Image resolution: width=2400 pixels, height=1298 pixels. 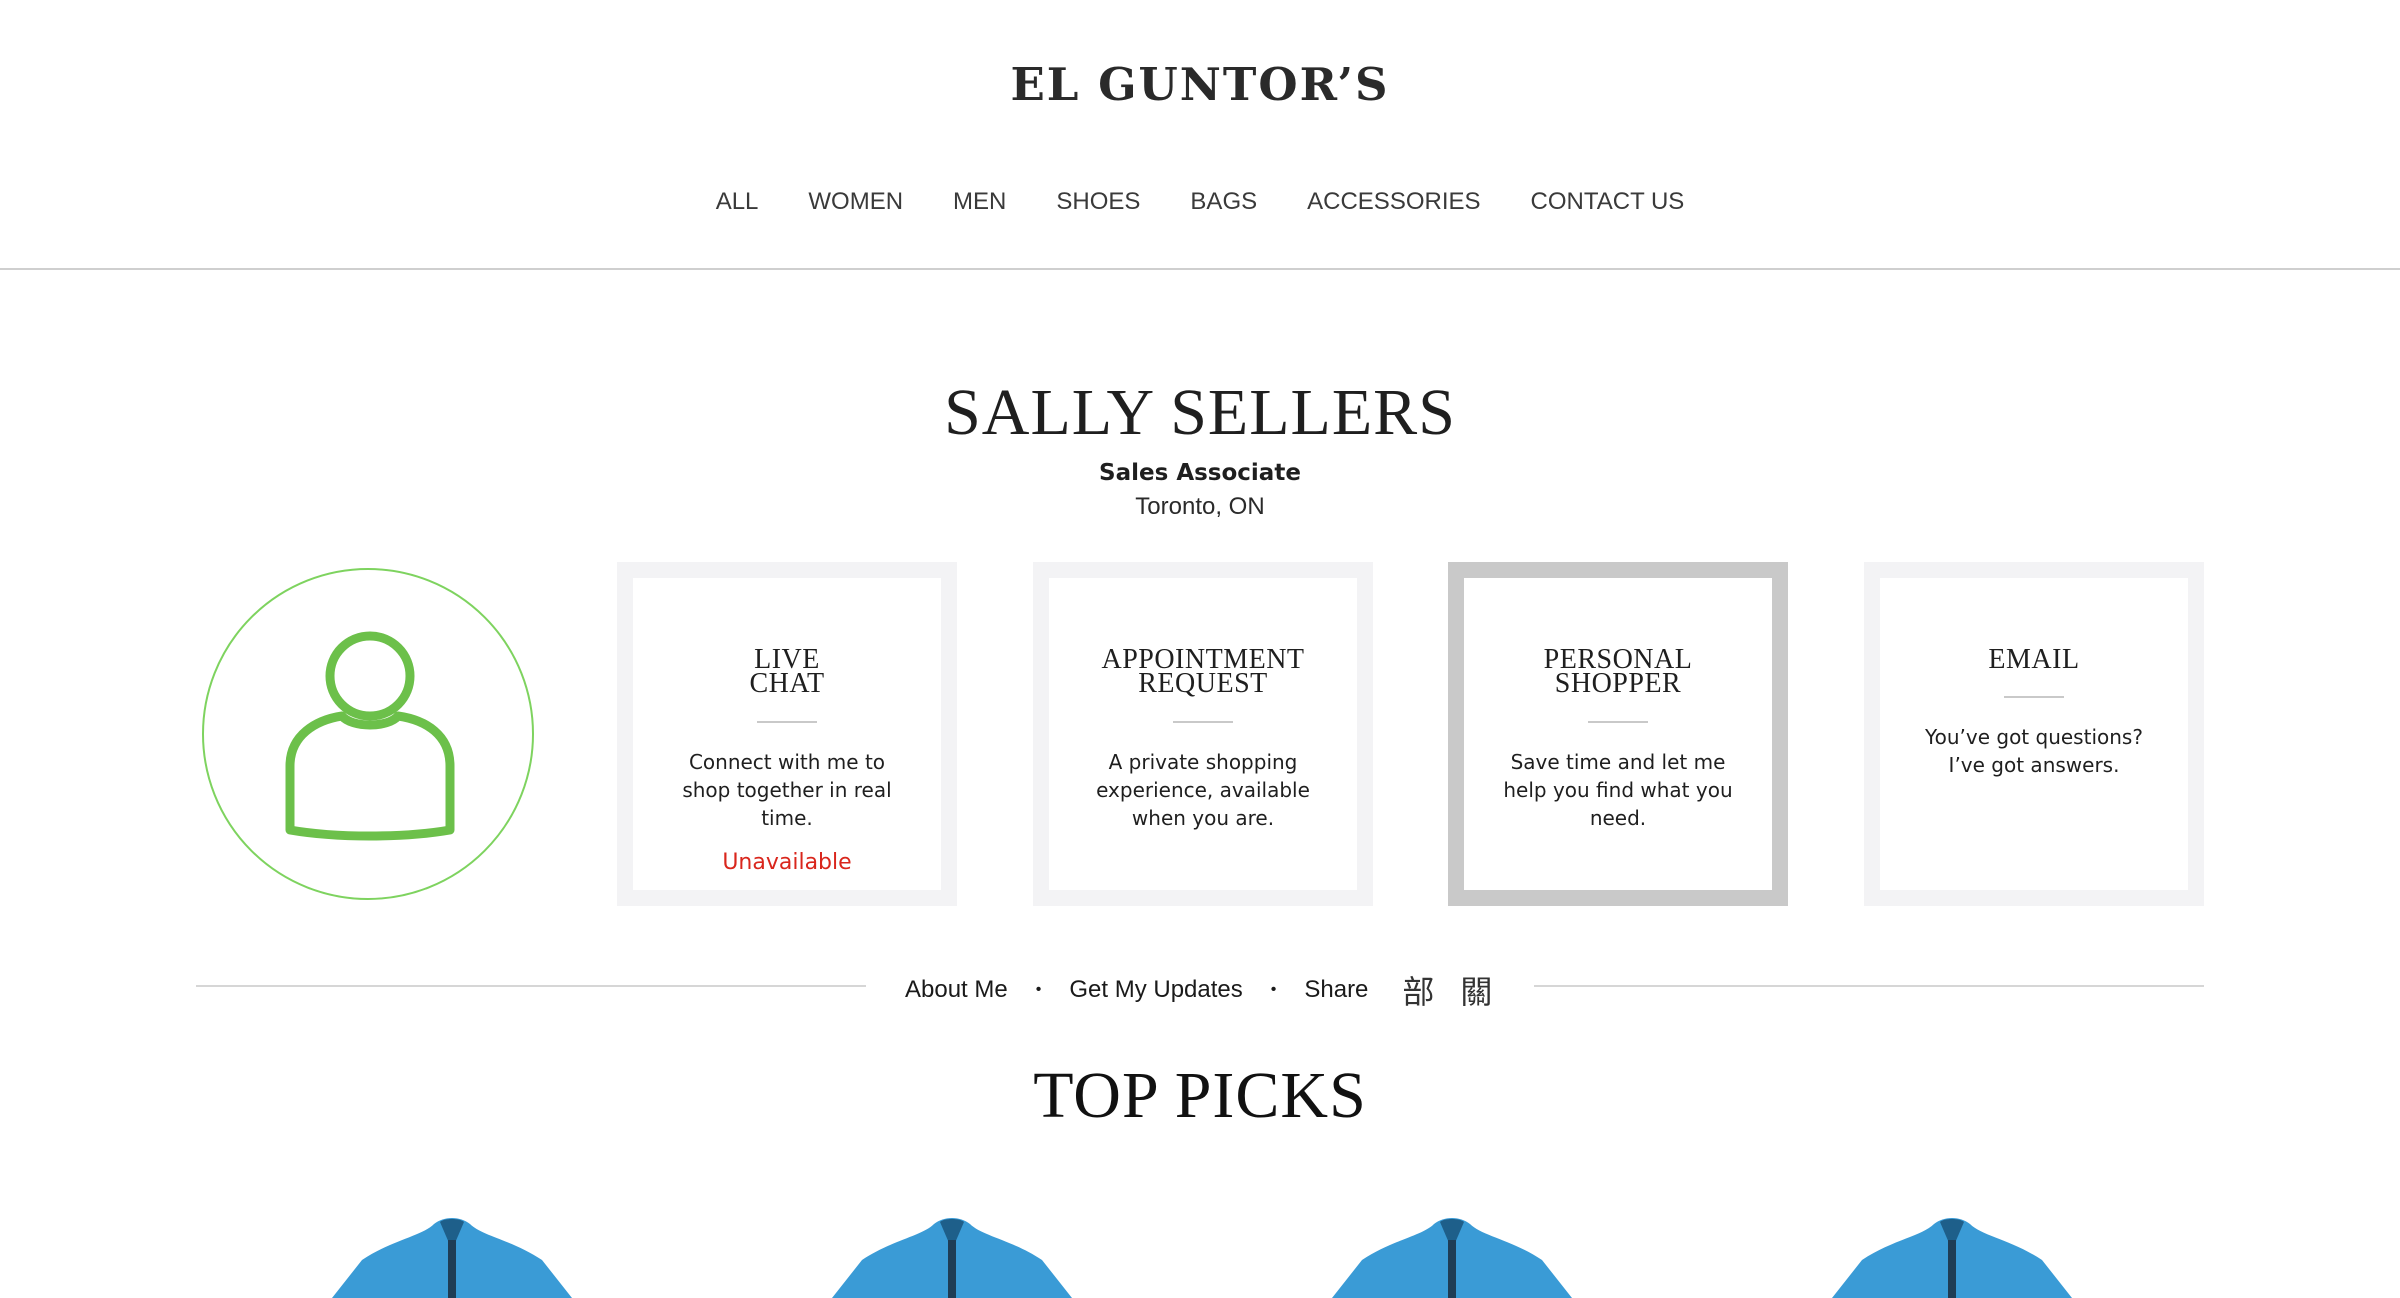 What do you see at coordinates (1203, 671) in the screenshot?
I see `card-title: APPOINTMENT REQUEST` at bounding box center [1203, 671].